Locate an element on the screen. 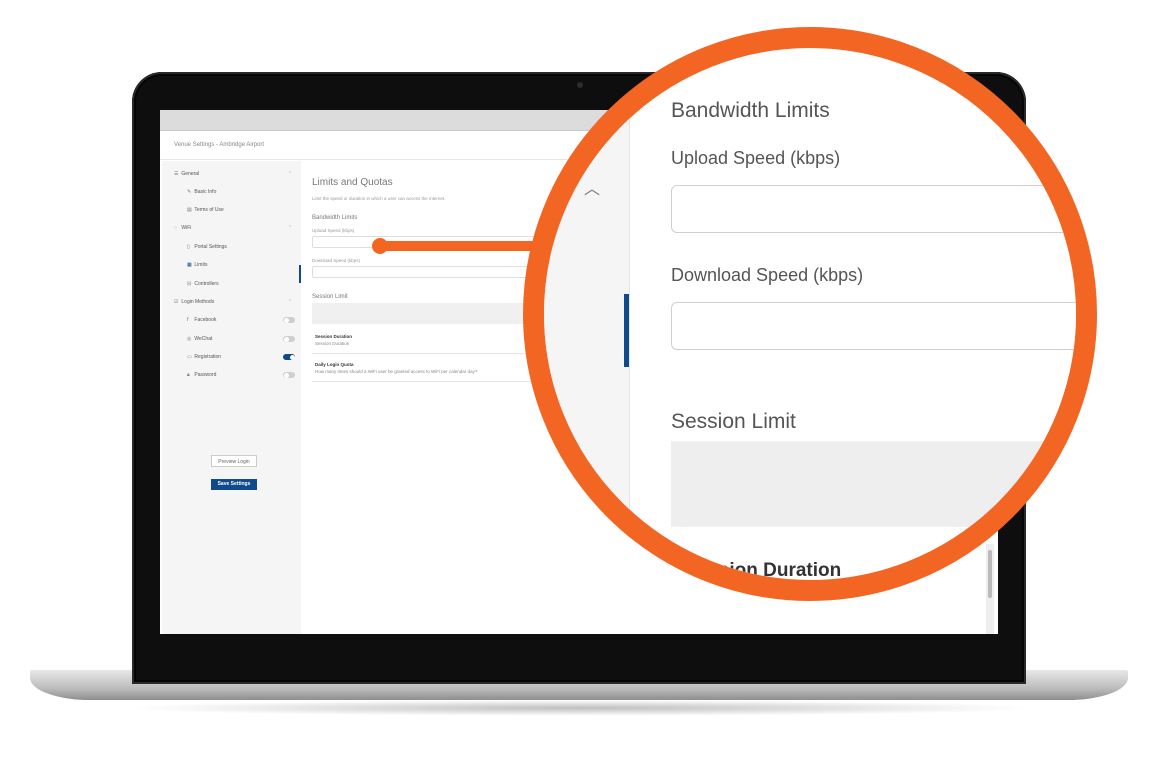  facebook-icon: f is located at coordinates (188, 320).